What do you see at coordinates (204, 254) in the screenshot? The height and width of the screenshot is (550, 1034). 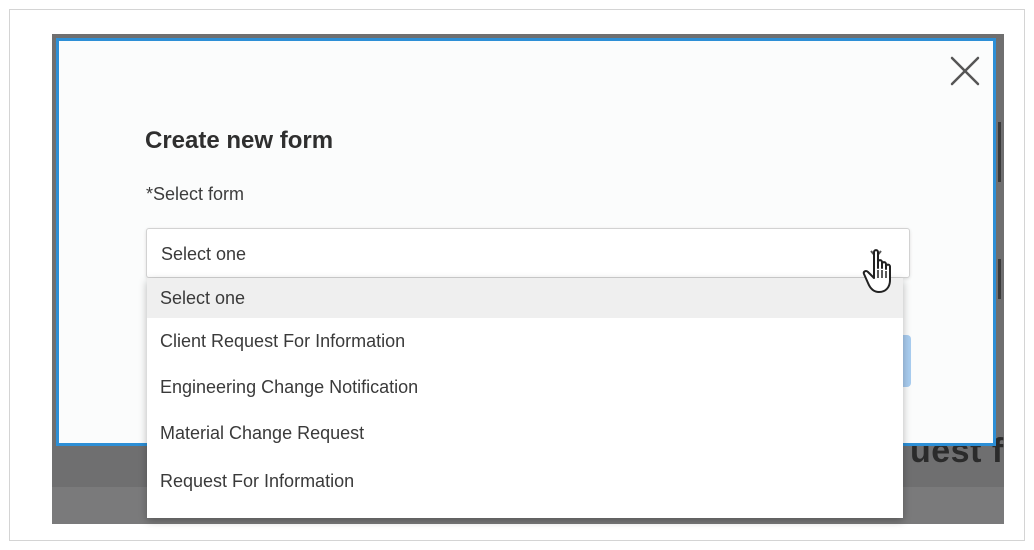 I see `select-form-value: Select one` at bounding box center [204, 254].